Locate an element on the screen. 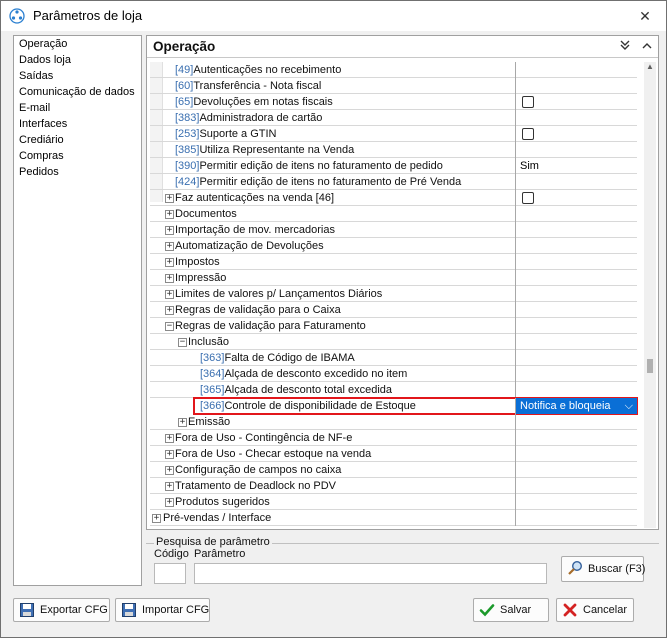 Image resolution: width=667 pixels, height=638 pixels. sidebar-item-crediario: Crediário is located at coordinates (77, 140).